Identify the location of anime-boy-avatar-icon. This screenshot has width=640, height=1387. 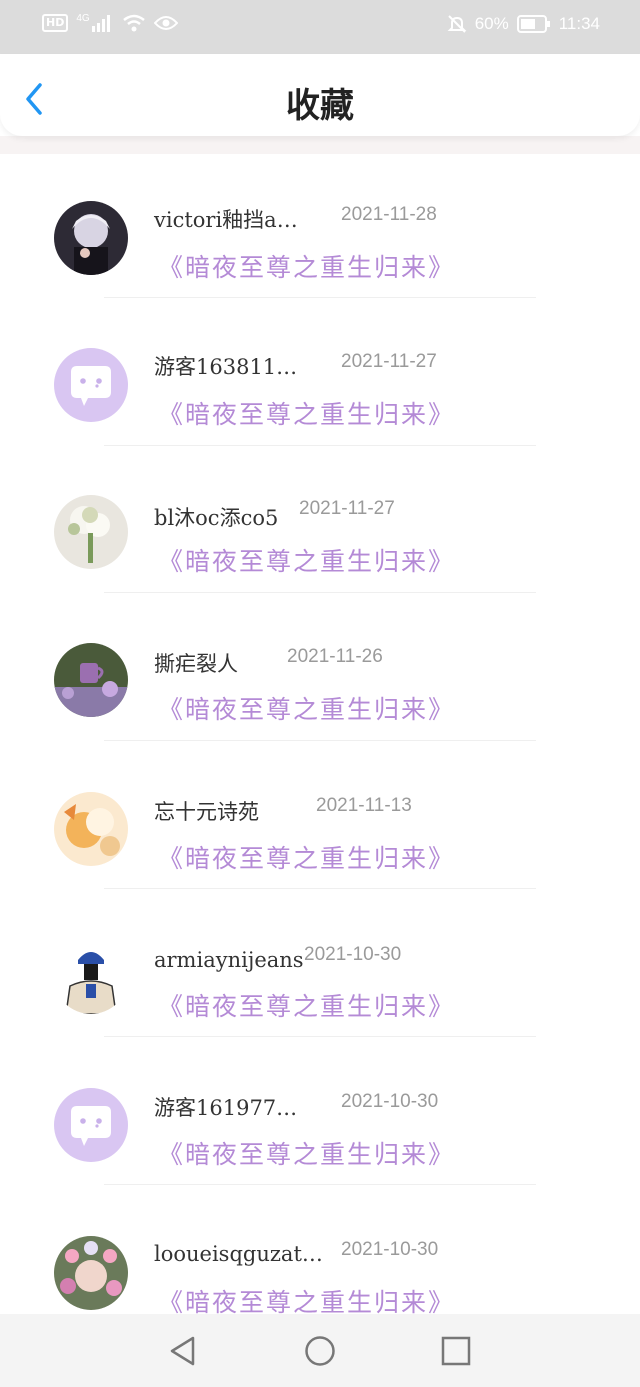
(91, 238).